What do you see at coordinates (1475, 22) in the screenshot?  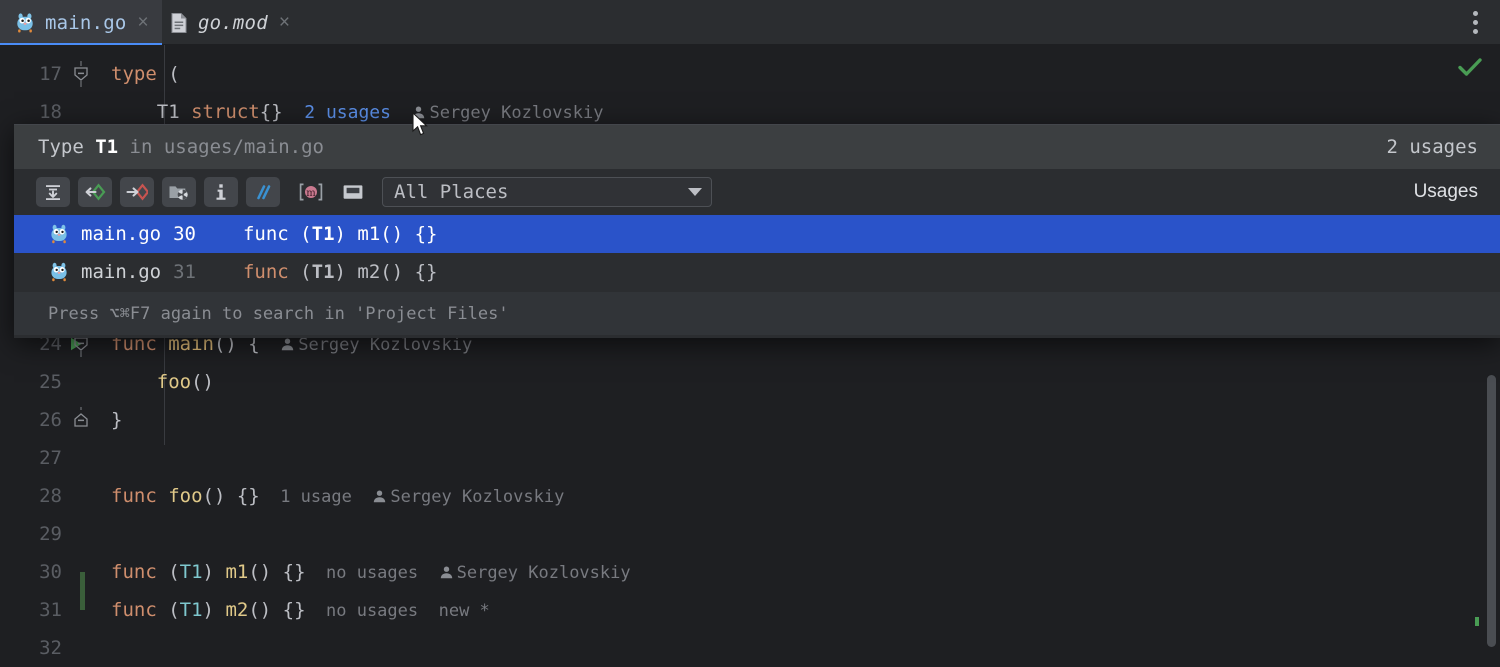 I see `more-options-icon` at bounding box center [1475, 22].